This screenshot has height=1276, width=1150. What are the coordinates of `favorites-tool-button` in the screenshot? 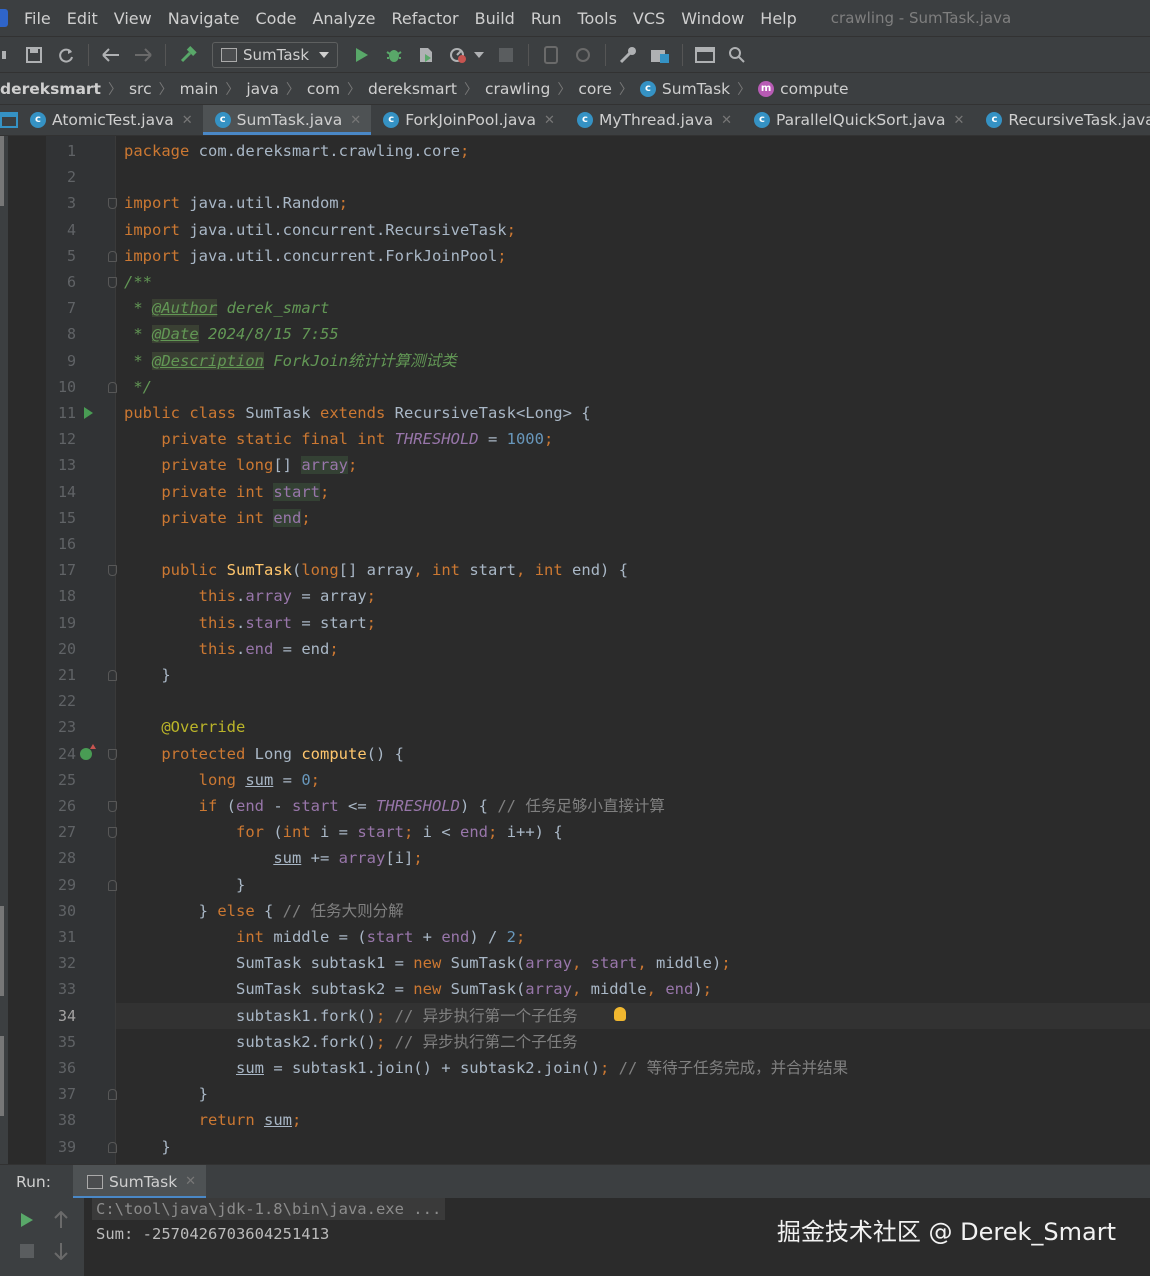 It's located at (2, 1076).